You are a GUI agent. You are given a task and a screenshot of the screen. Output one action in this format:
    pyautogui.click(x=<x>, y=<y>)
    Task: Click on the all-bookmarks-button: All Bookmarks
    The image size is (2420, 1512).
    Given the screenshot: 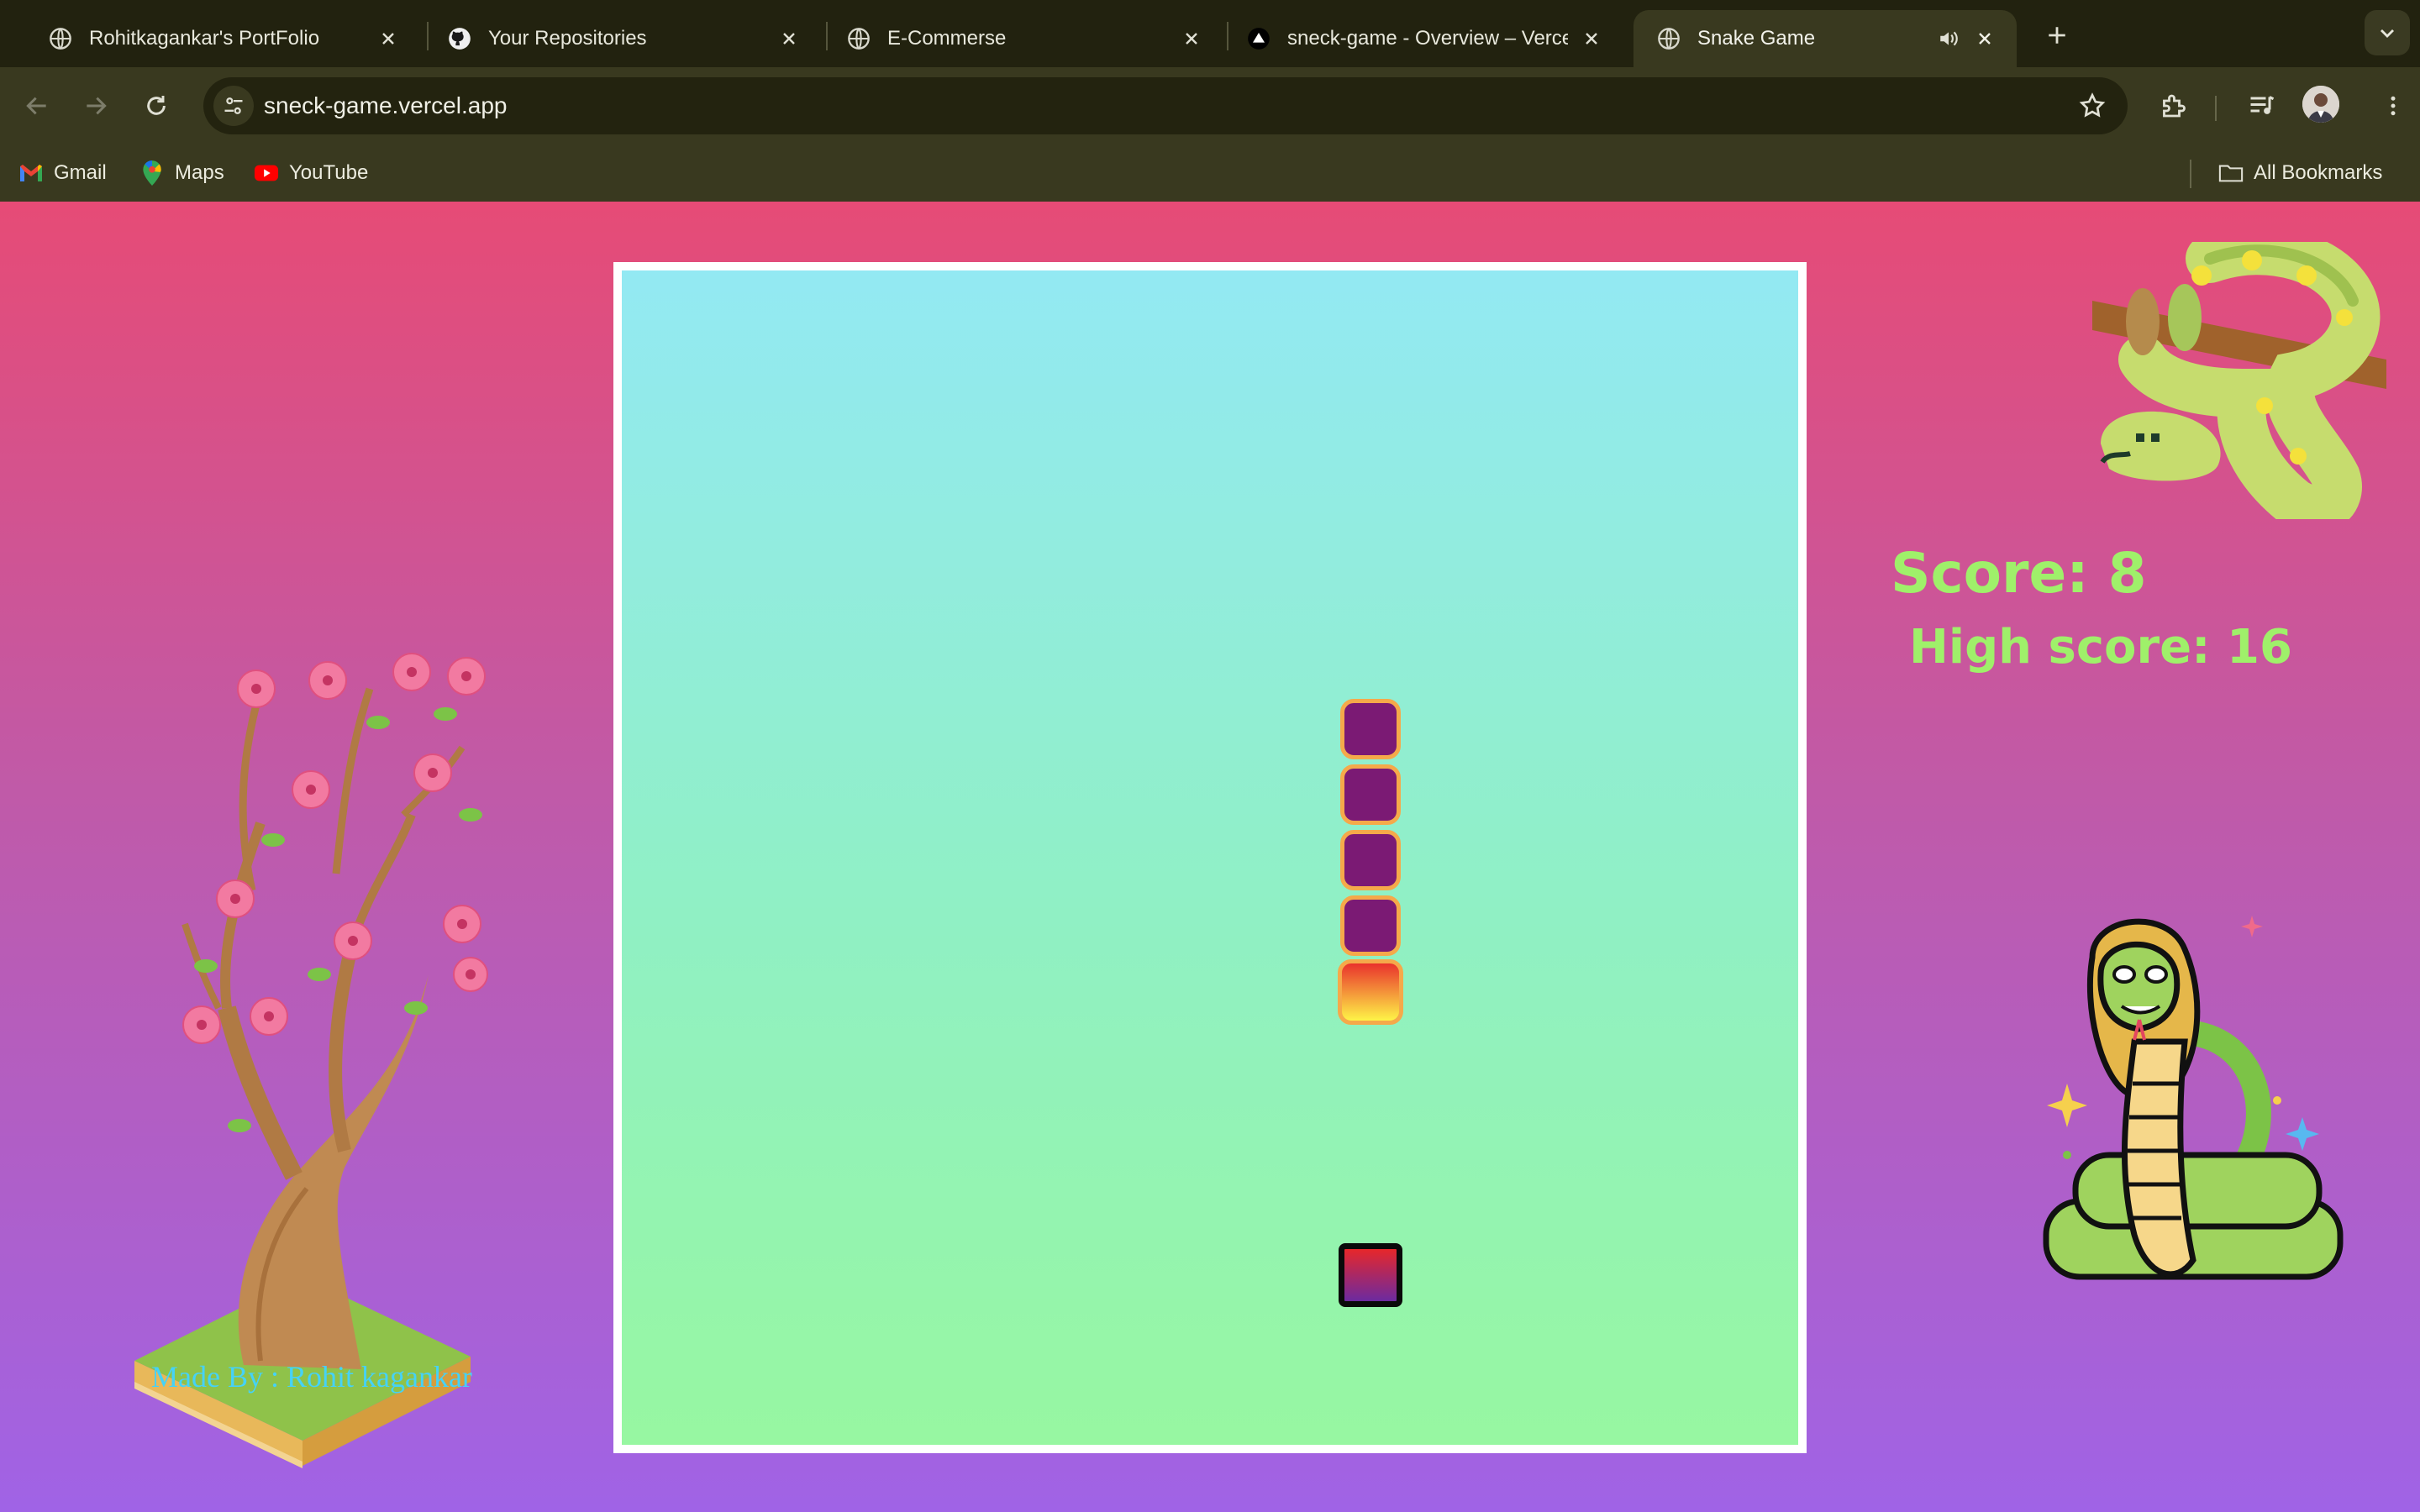 What is the action you would take?
    pyautogui.click(x=2300, y=173)
    